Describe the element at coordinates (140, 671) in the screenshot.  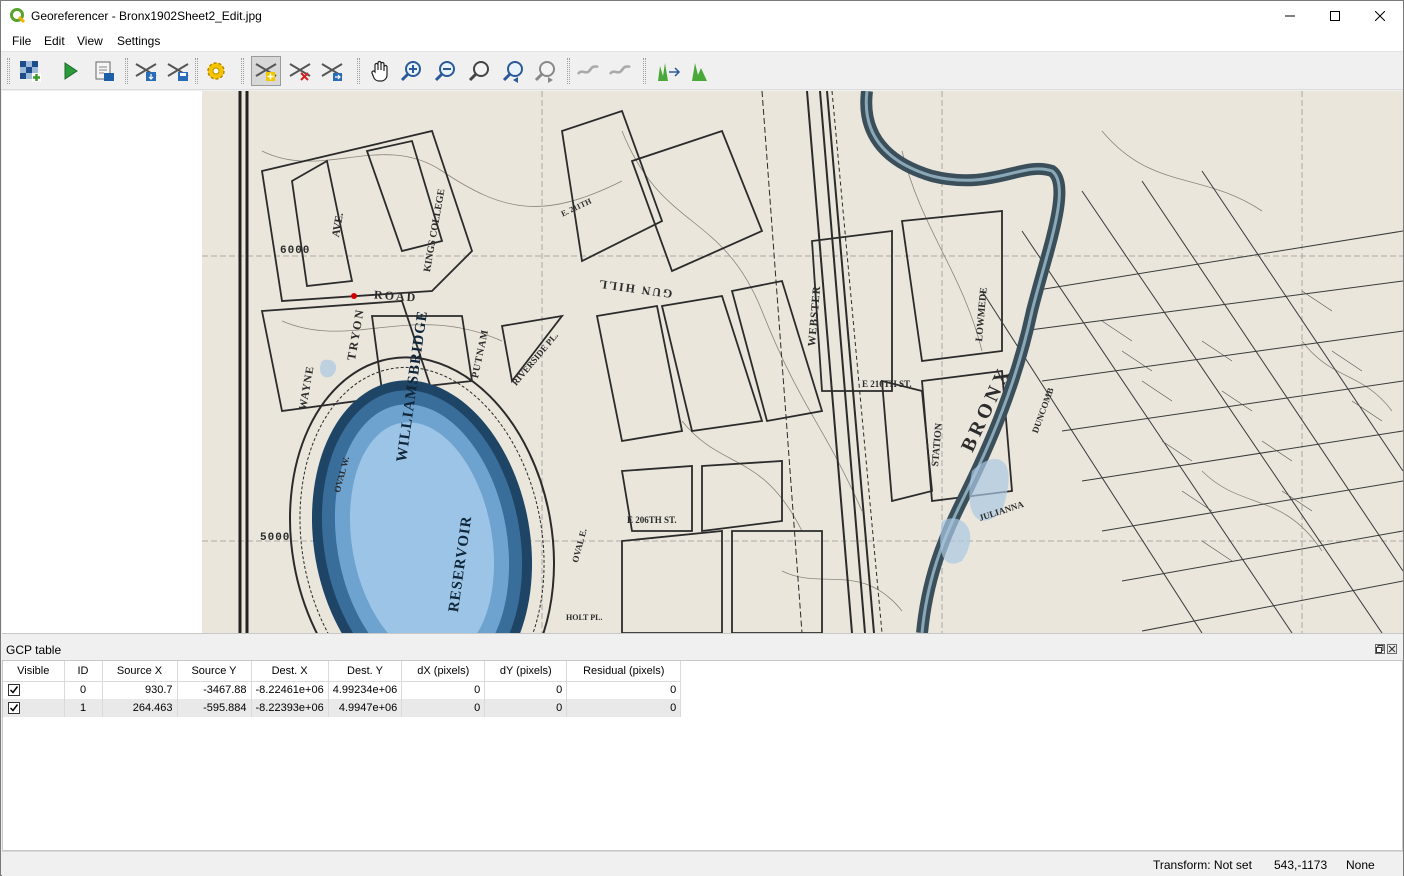
I see `column-header-source-x: Source X` at that location.